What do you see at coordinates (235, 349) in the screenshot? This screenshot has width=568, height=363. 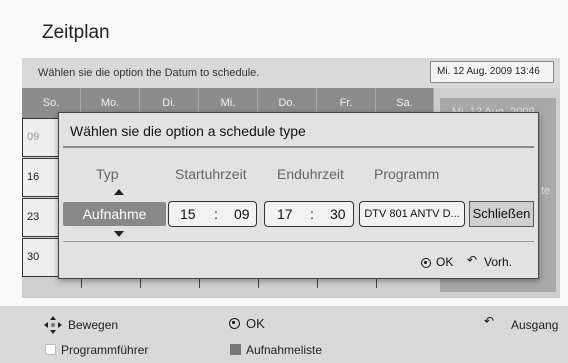 I see `legend-swatch-recording-list` at bounding box center [235, 349].